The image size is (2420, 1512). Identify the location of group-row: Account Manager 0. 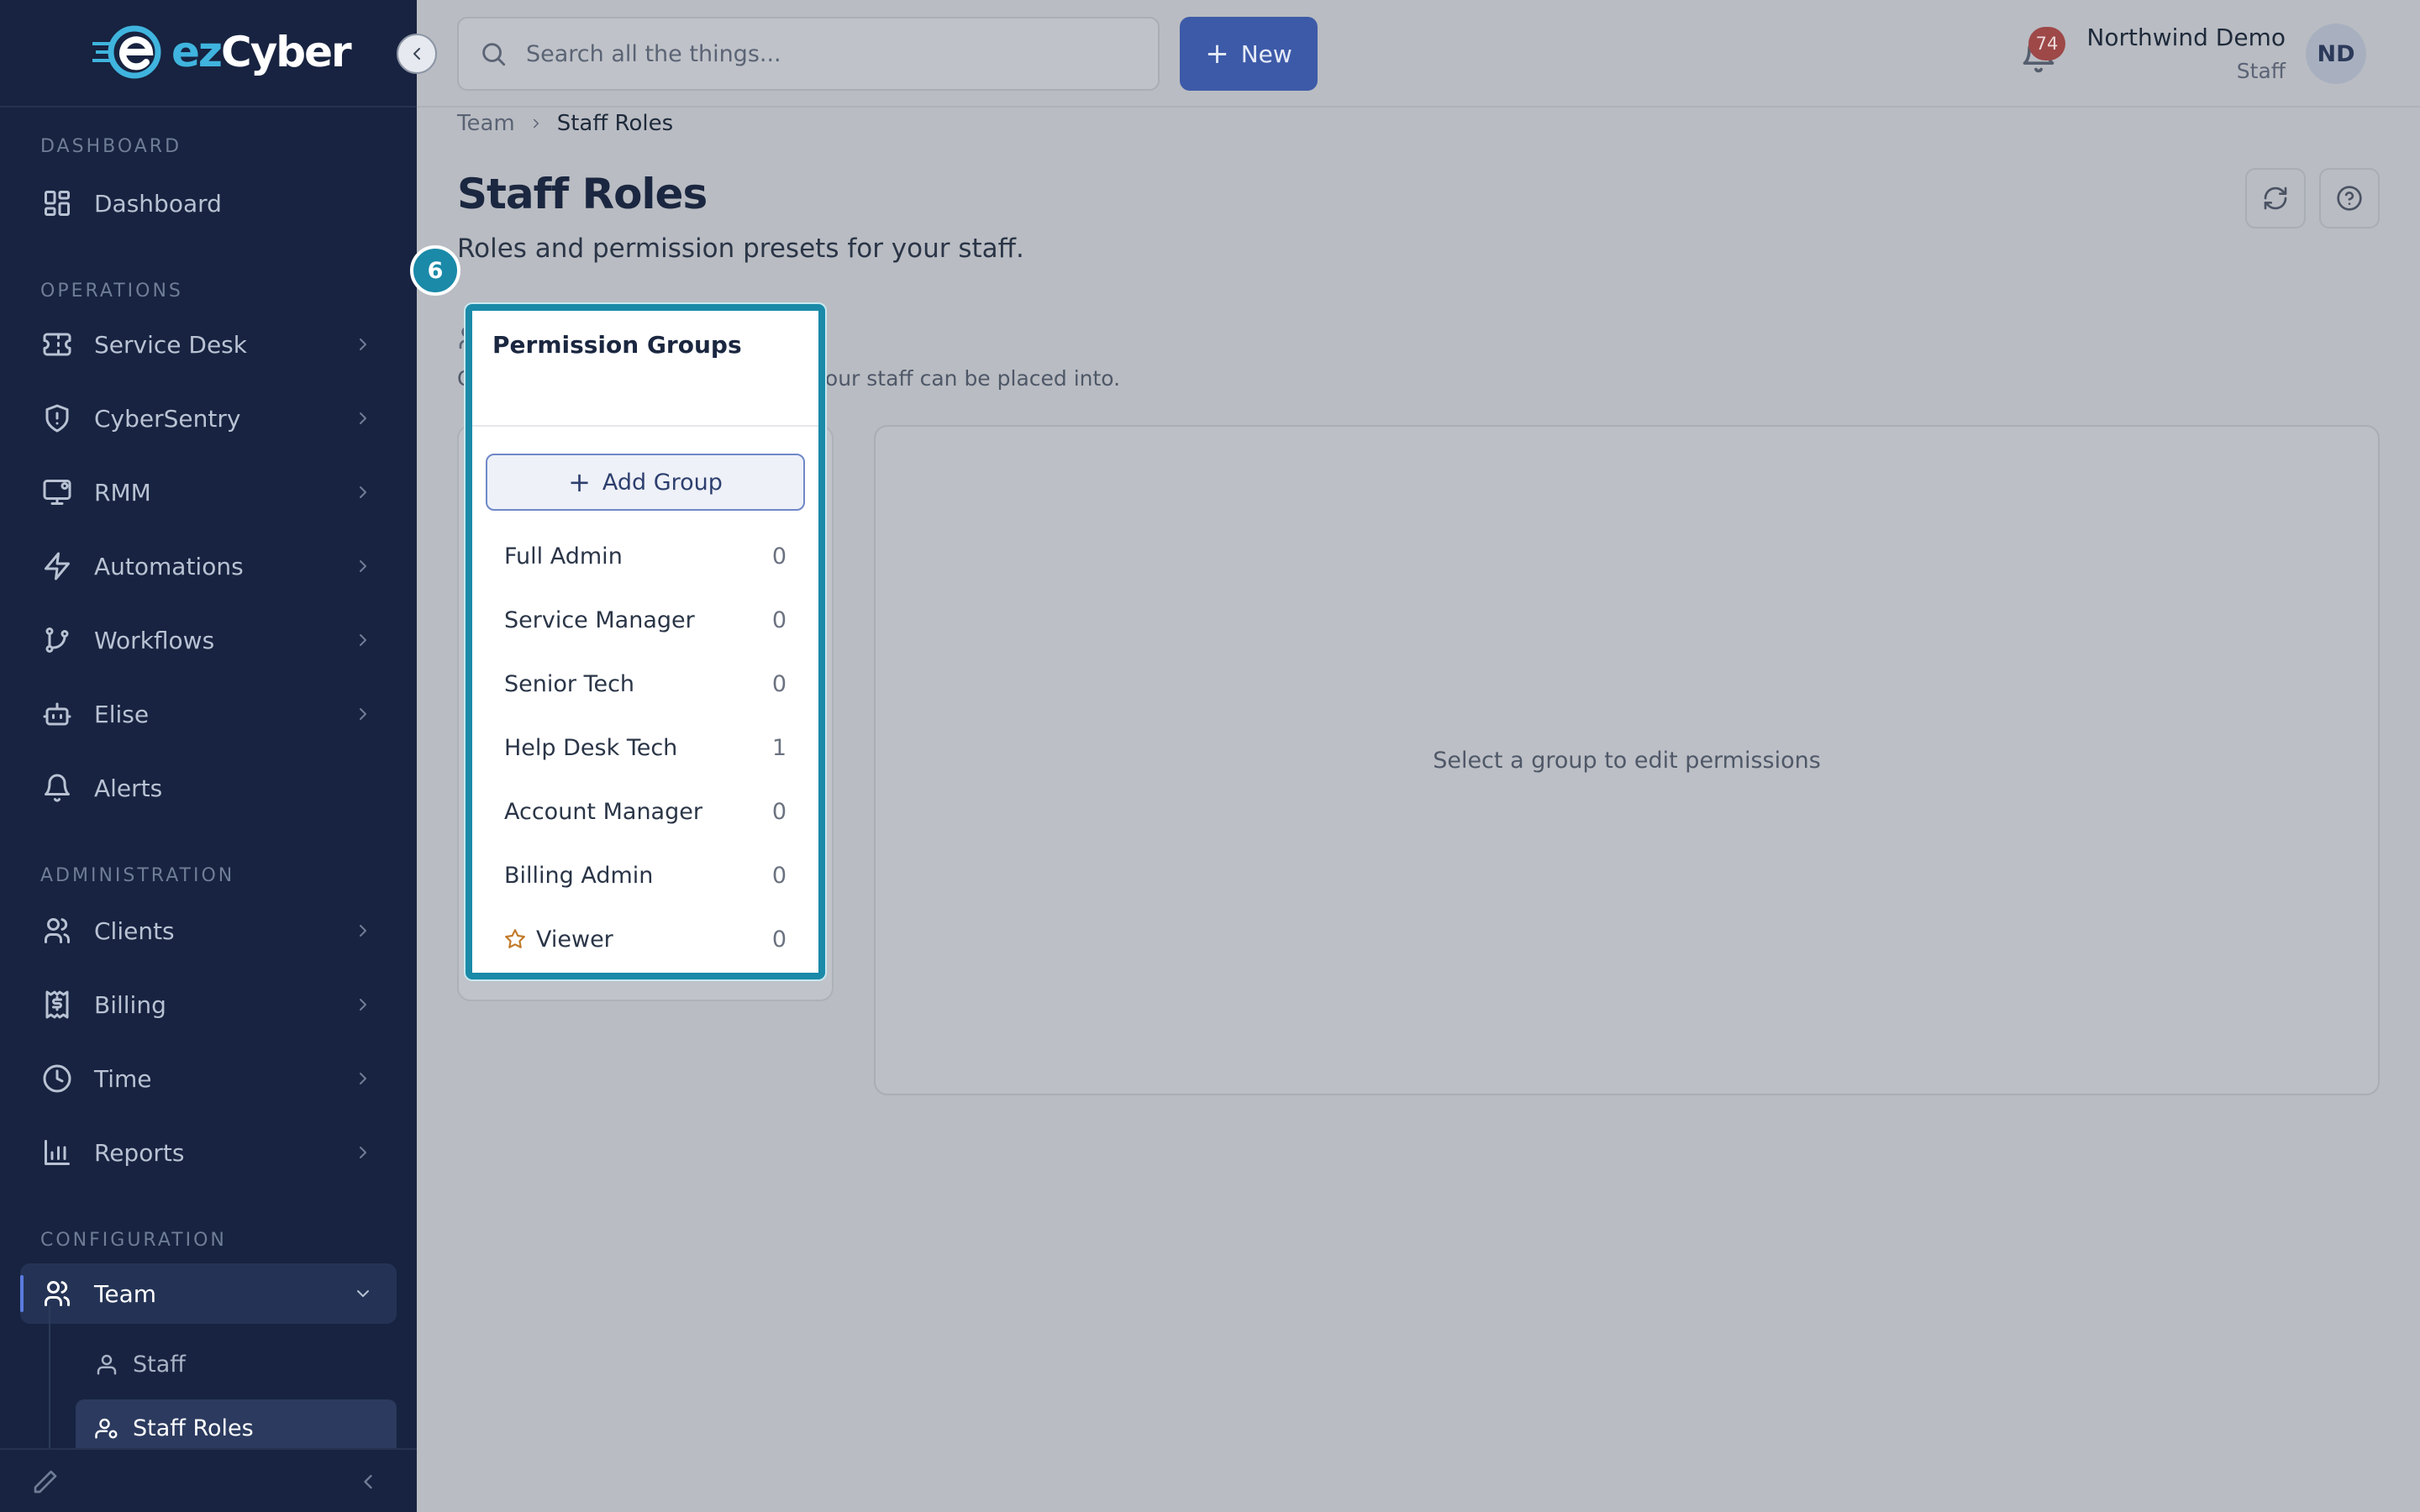
(645, 811).